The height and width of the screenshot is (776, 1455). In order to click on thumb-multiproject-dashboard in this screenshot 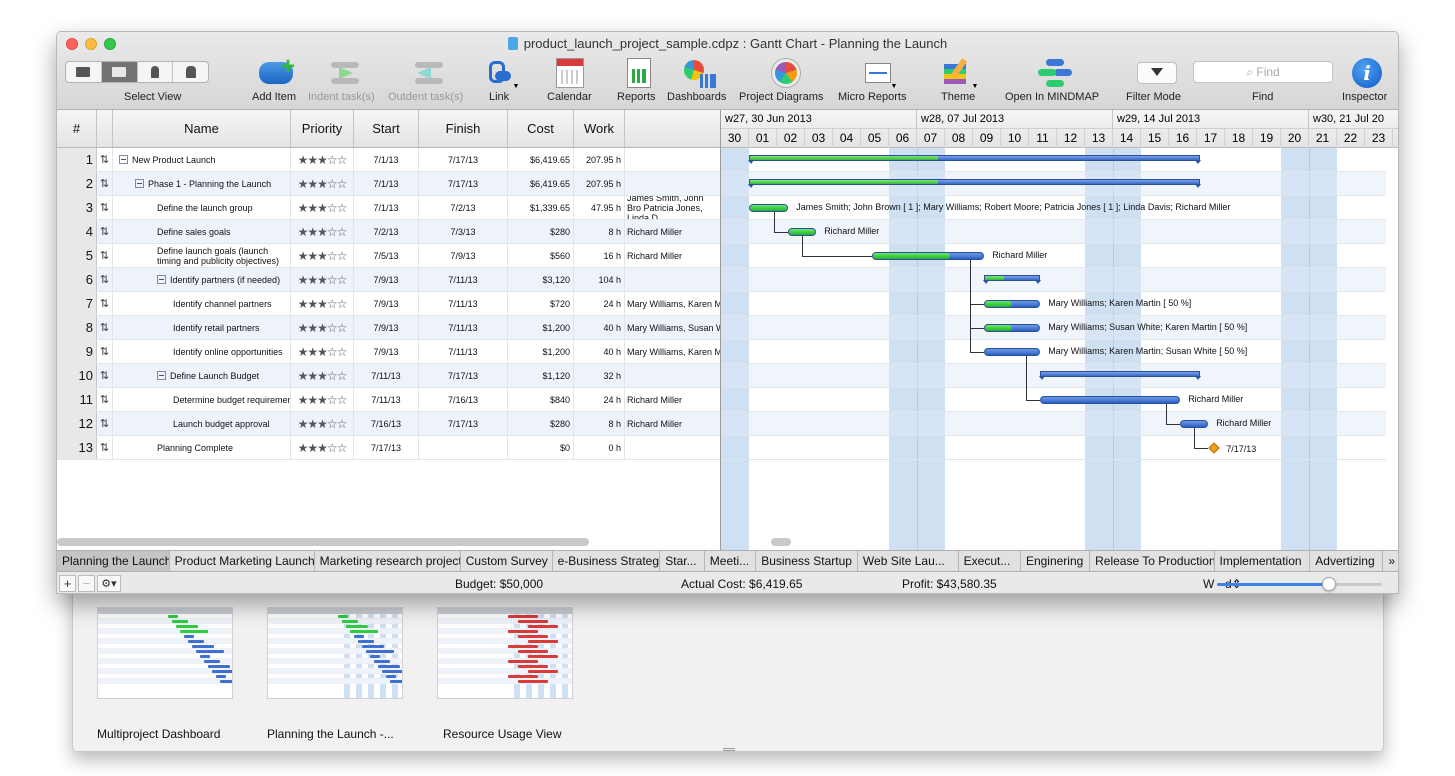, I will do `click(165, 653)`.